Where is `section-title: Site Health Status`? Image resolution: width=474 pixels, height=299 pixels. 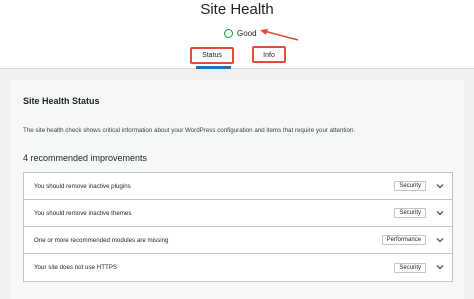
section-title: Site Health Status is located at coordinates (61, 101).